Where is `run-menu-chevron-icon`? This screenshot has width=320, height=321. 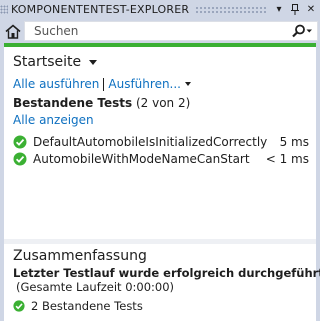
run-menu-chevron-icon is located at coordinates (188, 84).